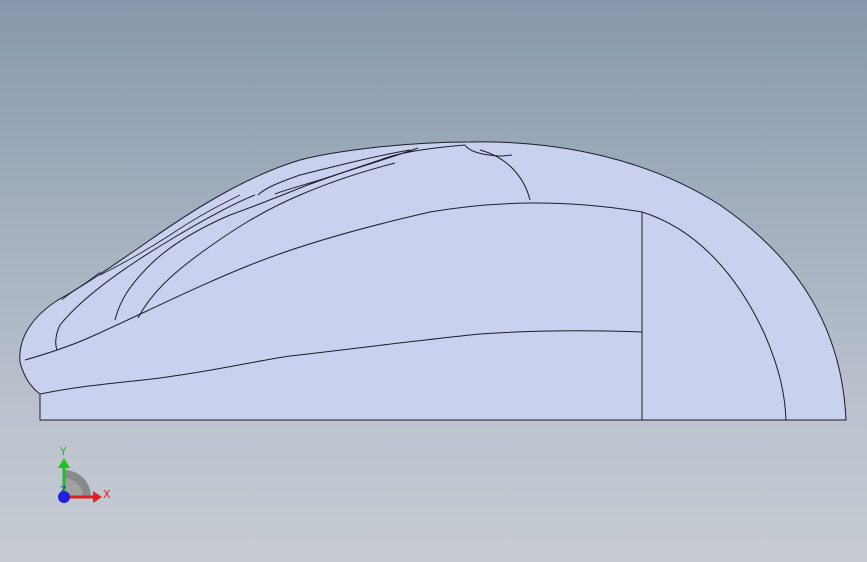 The height and width of the screenshot is (562, 867). Describe the element at coordinates (63, 491) in the screenshot. I see `z-axis-label: Z` at that location.